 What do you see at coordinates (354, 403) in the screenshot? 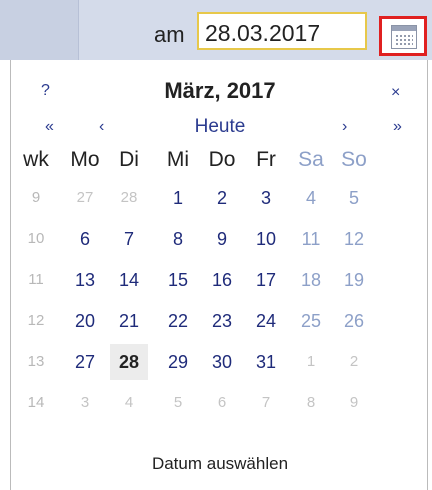
I see `day-cell-other-month: 9` at bounding box center [354, 403].